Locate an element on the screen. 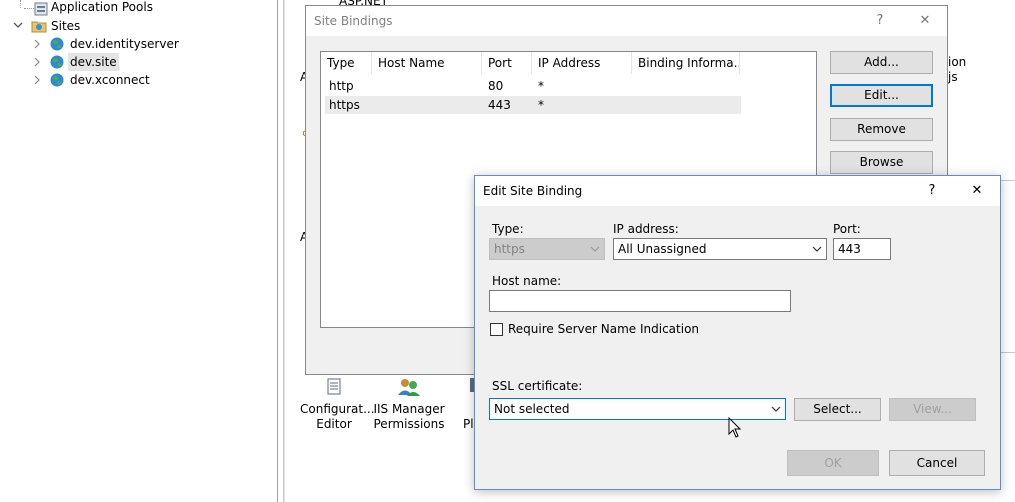  feature-fragment: ion is located at coordinates (957, 62).